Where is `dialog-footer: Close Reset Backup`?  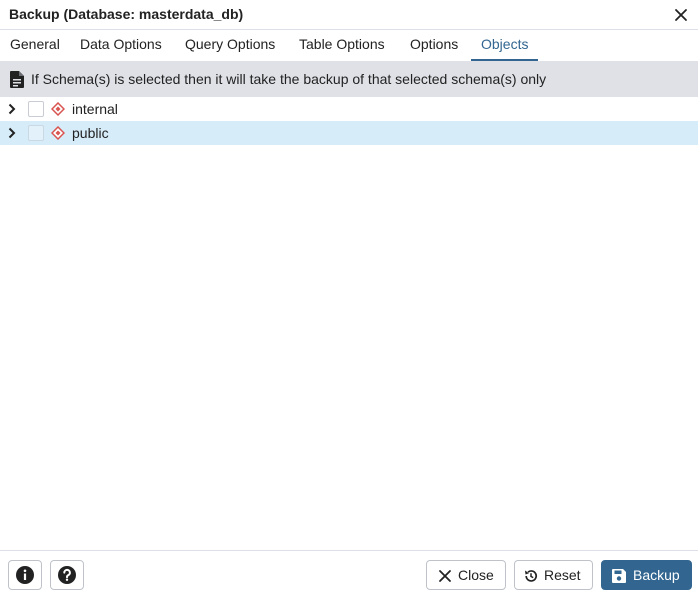 dialog-footer: Close Reset Backup is located at coordinates (349, 574).